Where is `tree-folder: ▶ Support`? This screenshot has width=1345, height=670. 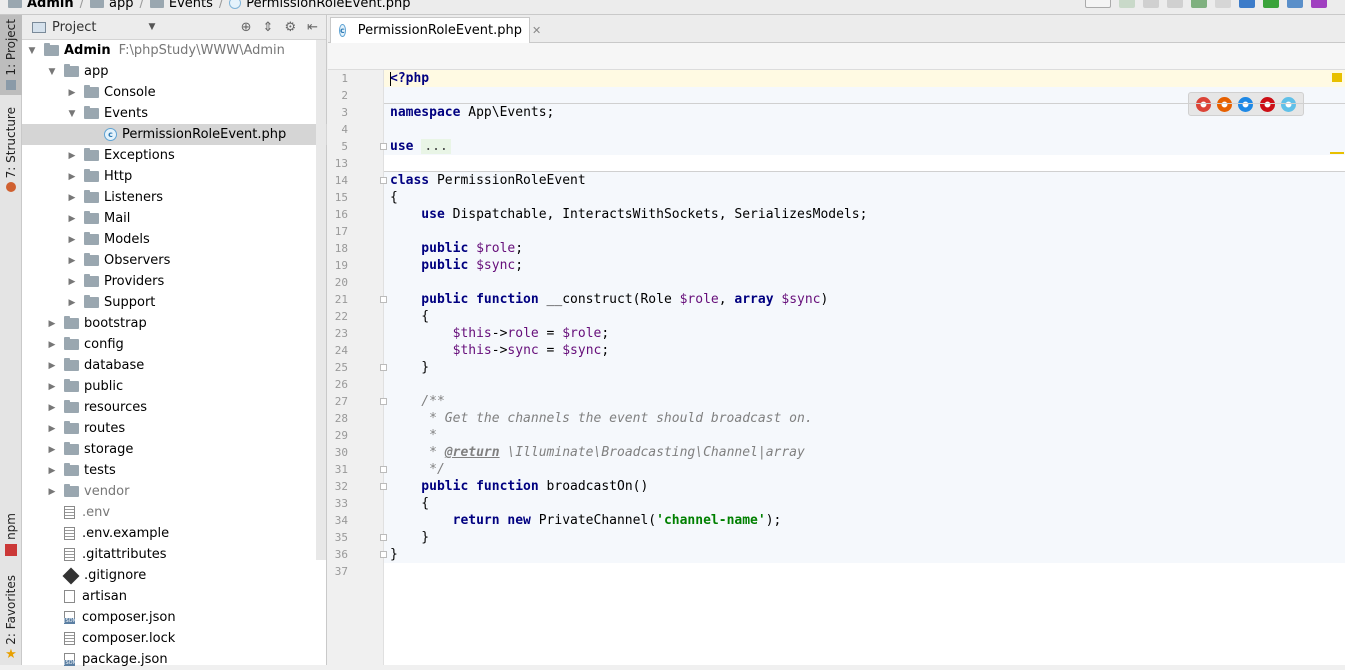
tree-folder: ▶ Support is located at coordinates (174, 302).